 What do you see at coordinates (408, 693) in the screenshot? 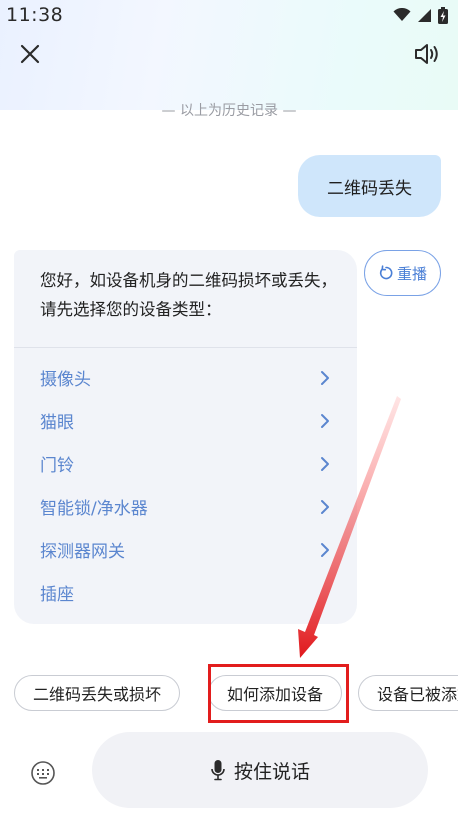
I see `quick-reply-device-added: 设备已被添加` at bounding box center [408, 693].